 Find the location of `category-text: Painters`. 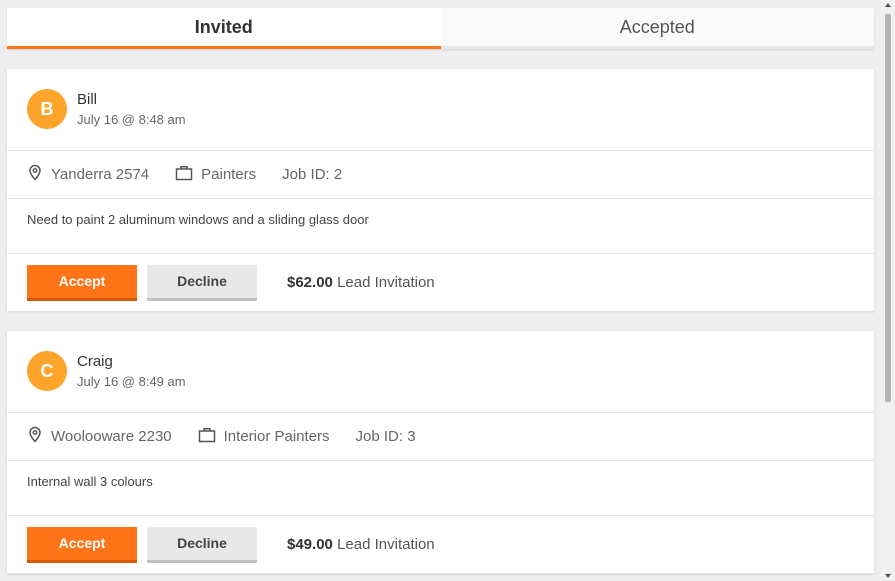

category-text: Painters is located at coordinates (229, 174).